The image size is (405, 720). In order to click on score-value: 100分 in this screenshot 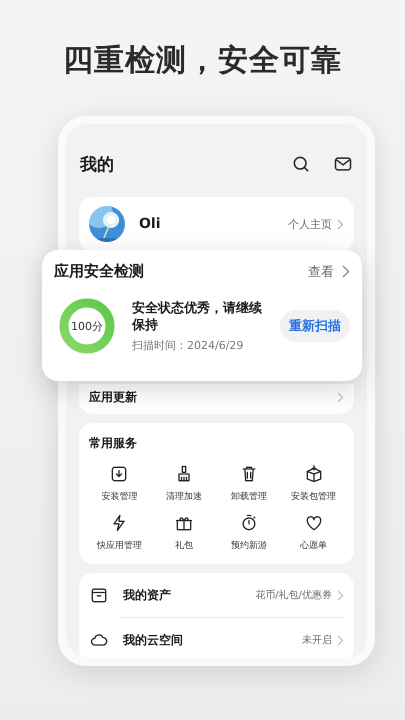, I will do `click(87, 326)`.